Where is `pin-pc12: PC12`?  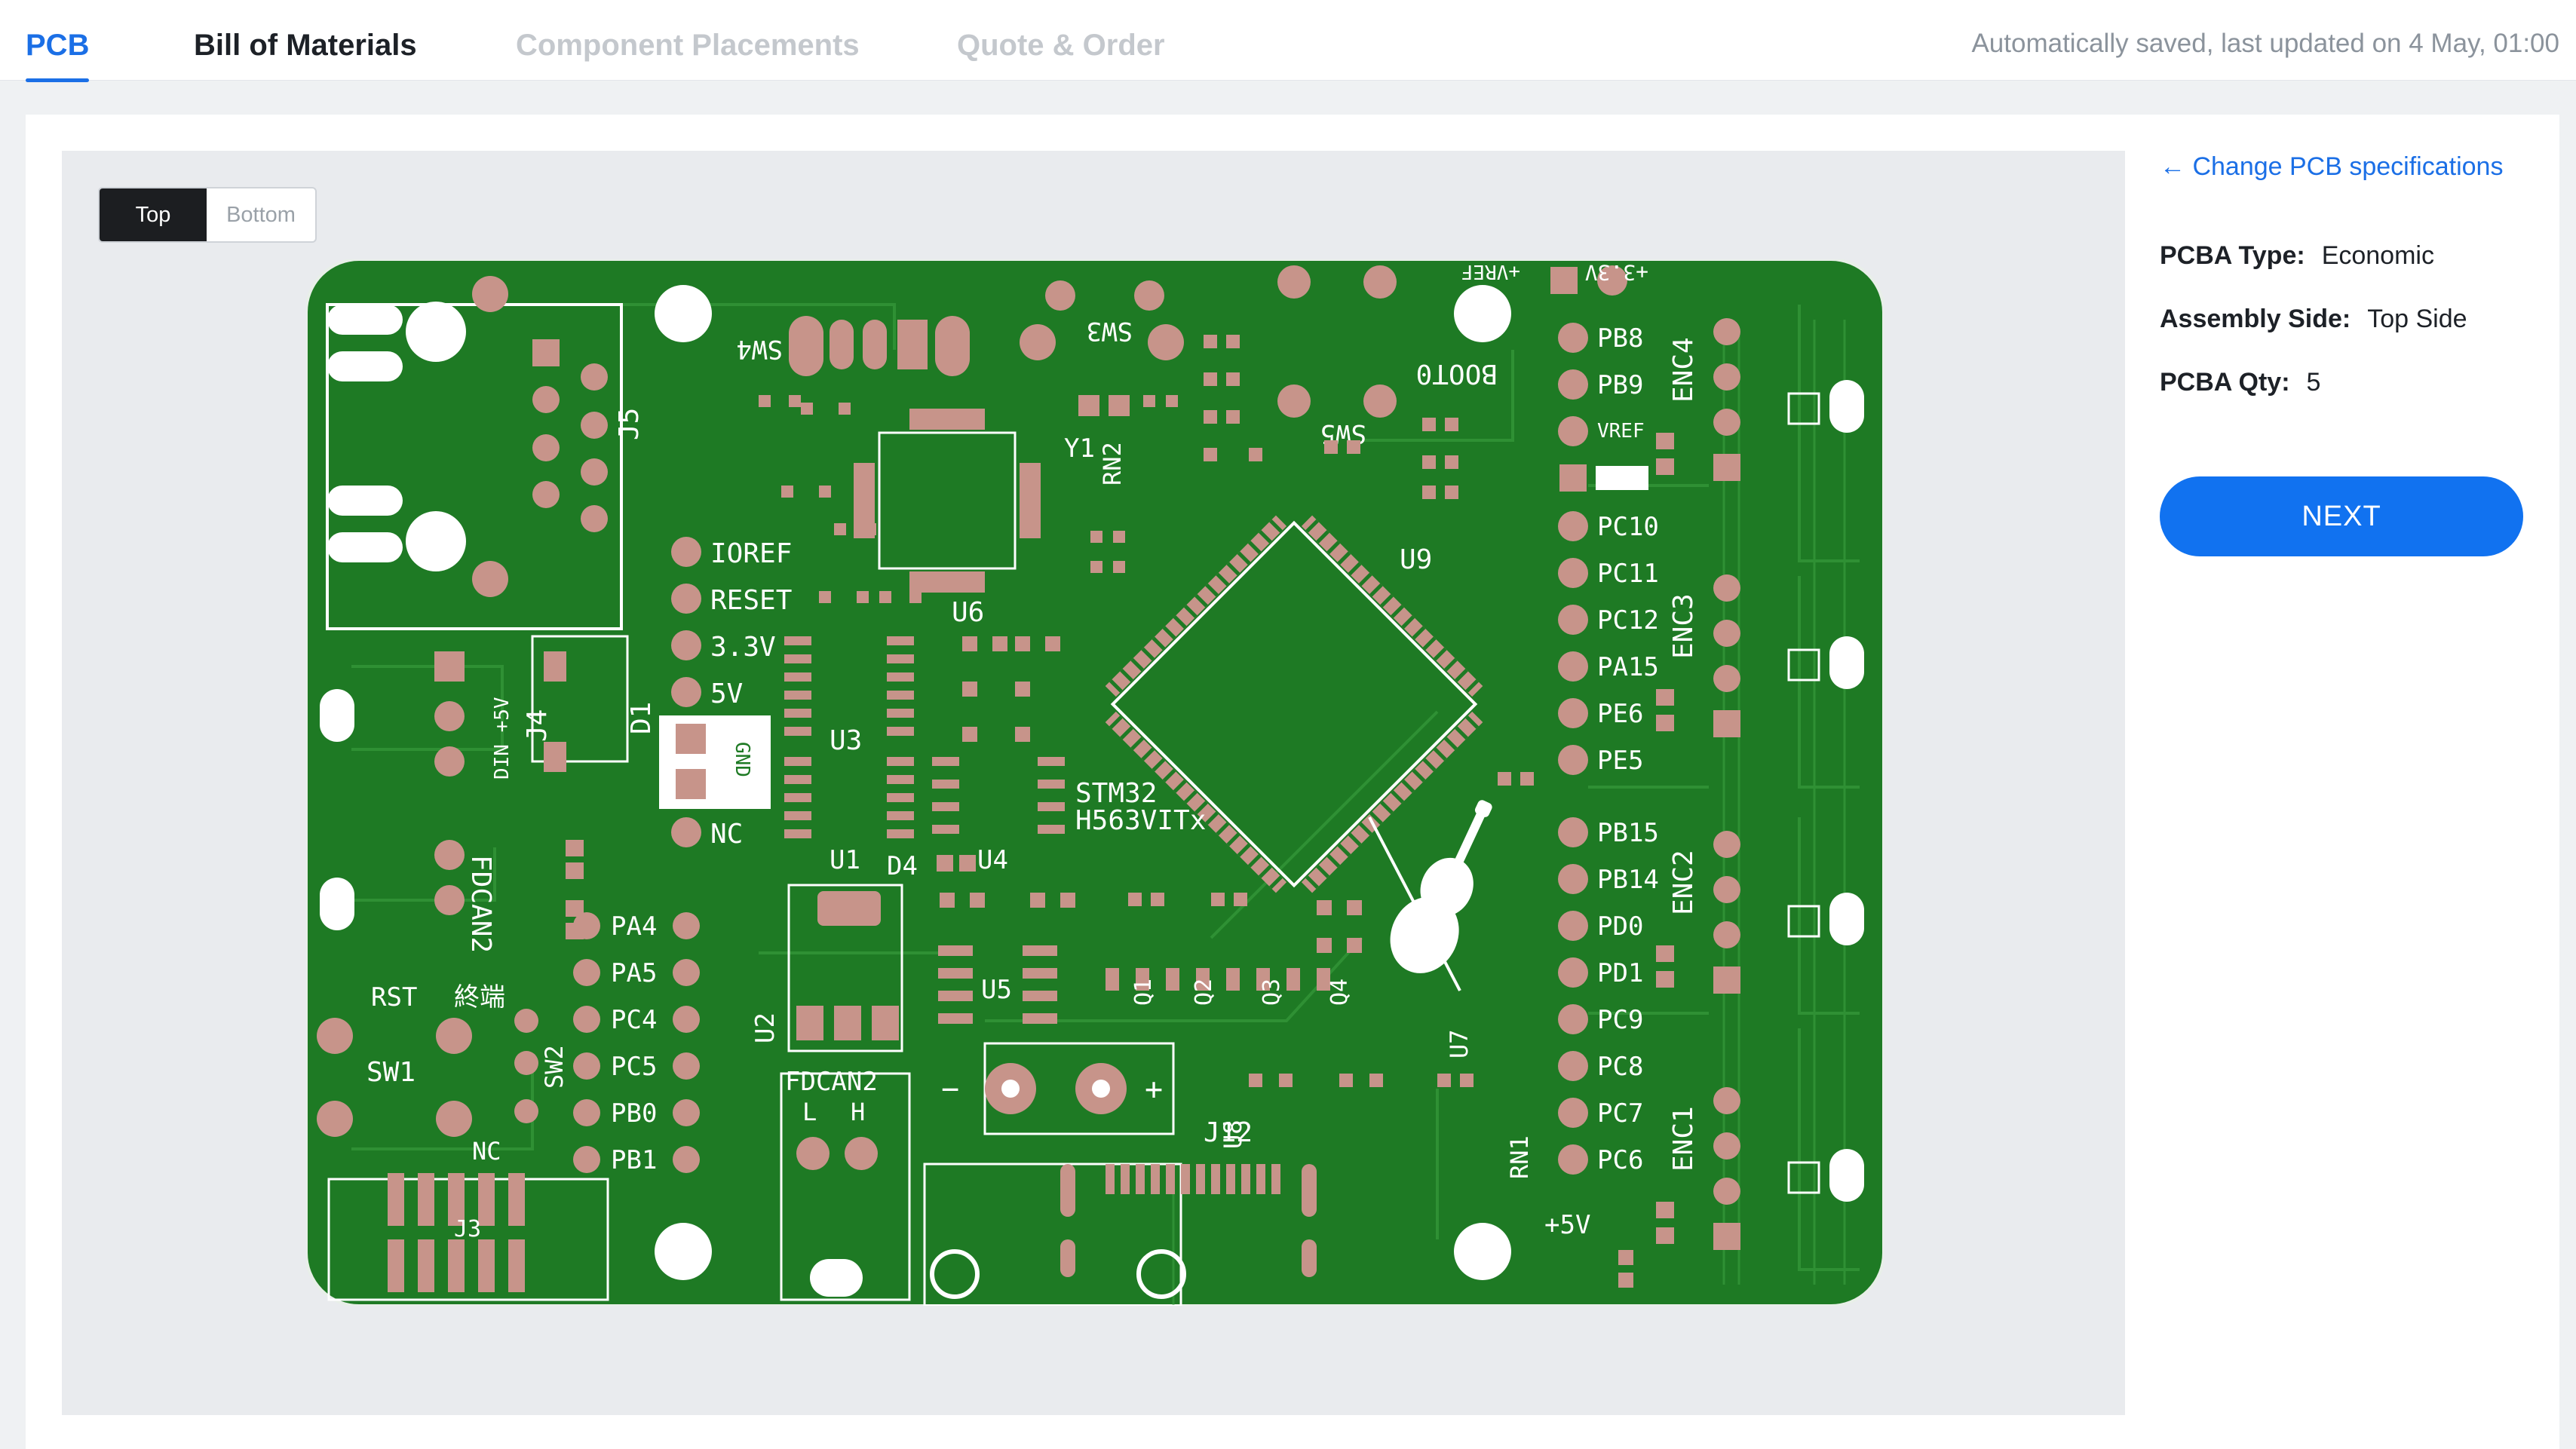 pin-pc12: PC12 is located at coordinates (1628, 621).